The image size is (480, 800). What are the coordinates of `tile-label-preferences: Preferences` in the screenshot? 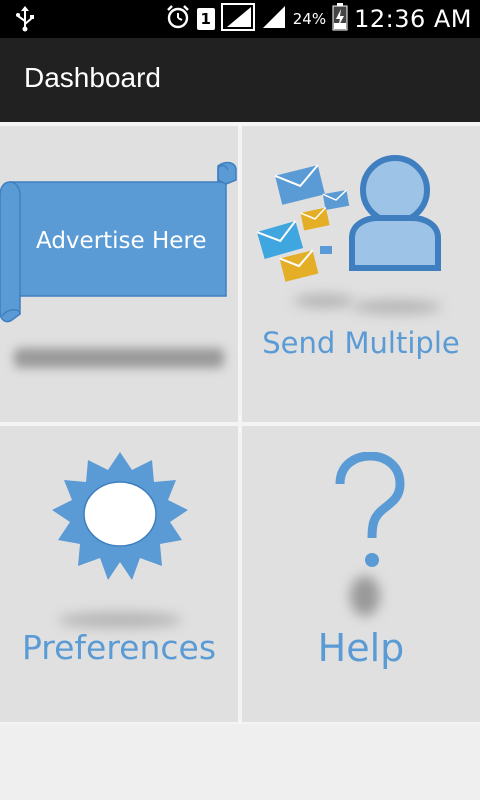 It's located at (119, 647).